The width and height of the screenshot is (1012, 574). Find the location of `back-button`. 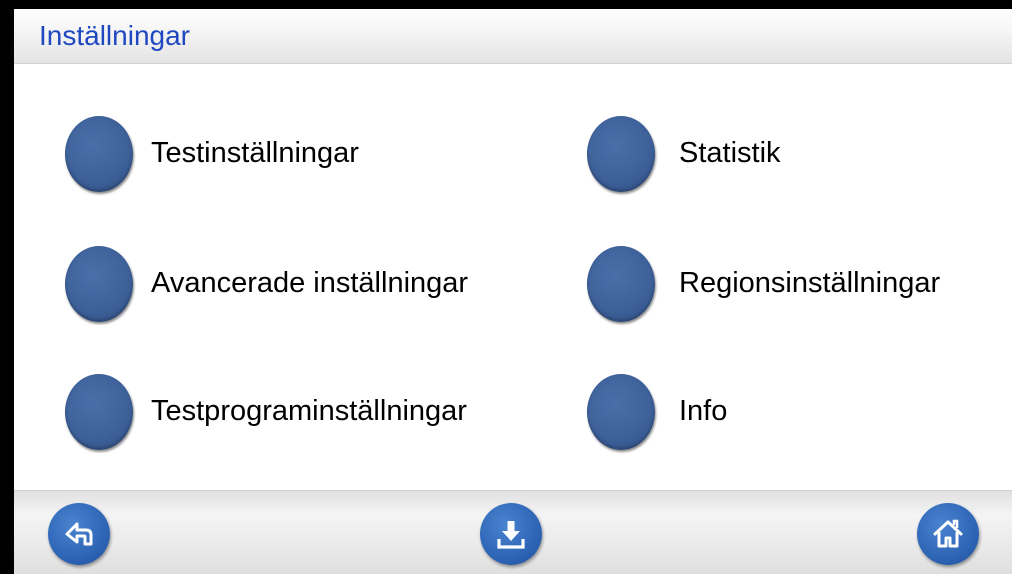

back-button is located at coordinates (79, 534).